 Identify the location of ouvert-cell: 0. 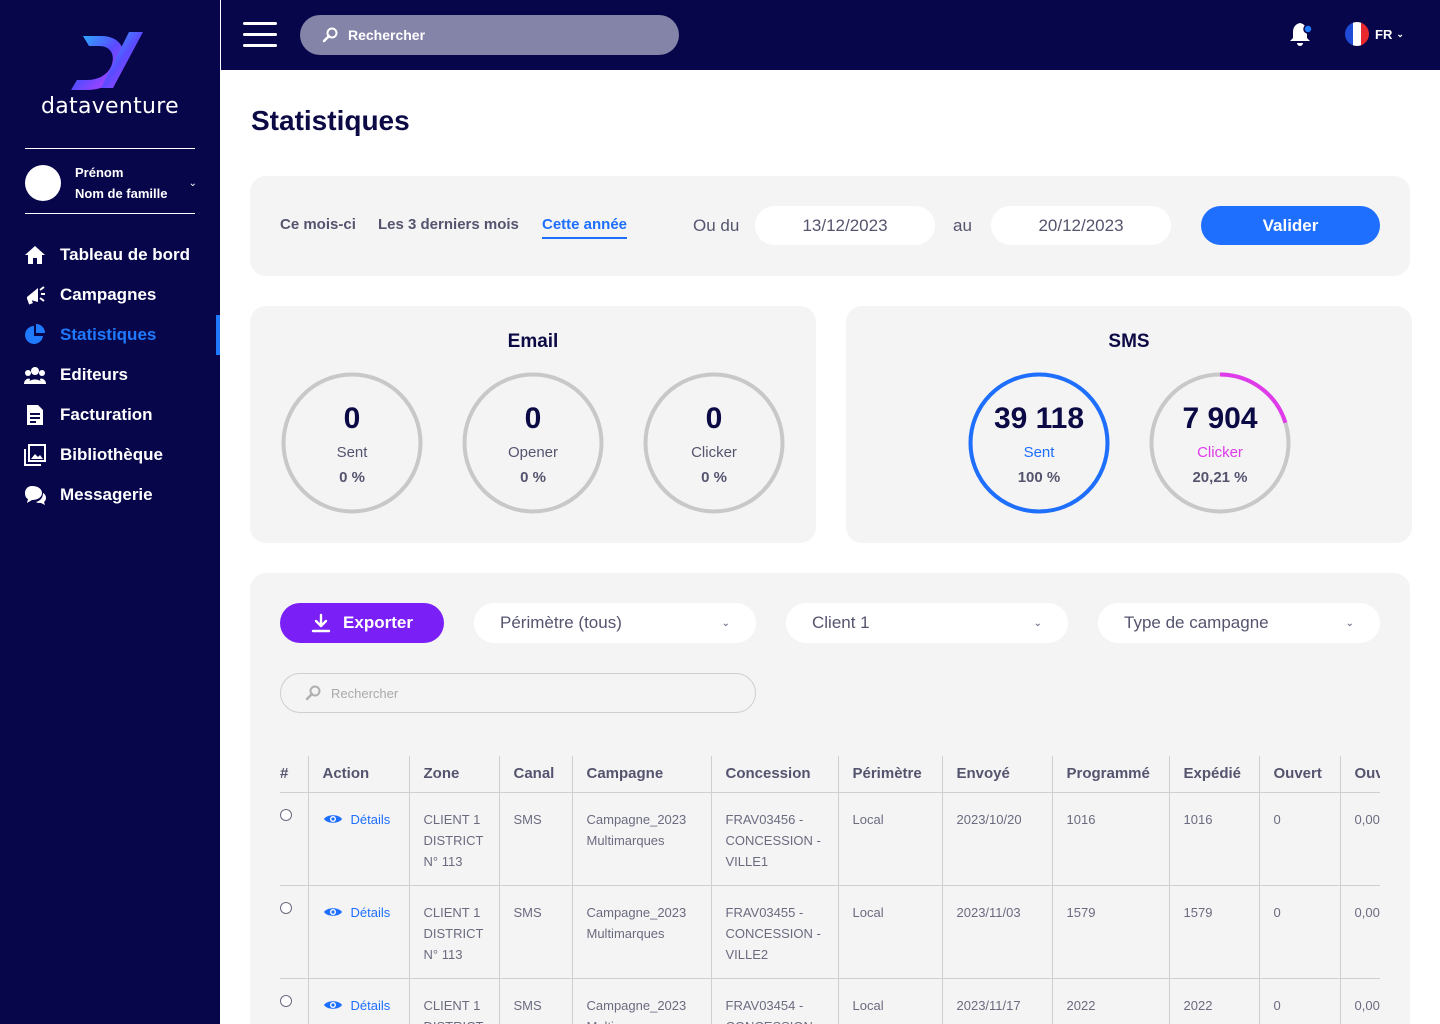
(1299, 1001).